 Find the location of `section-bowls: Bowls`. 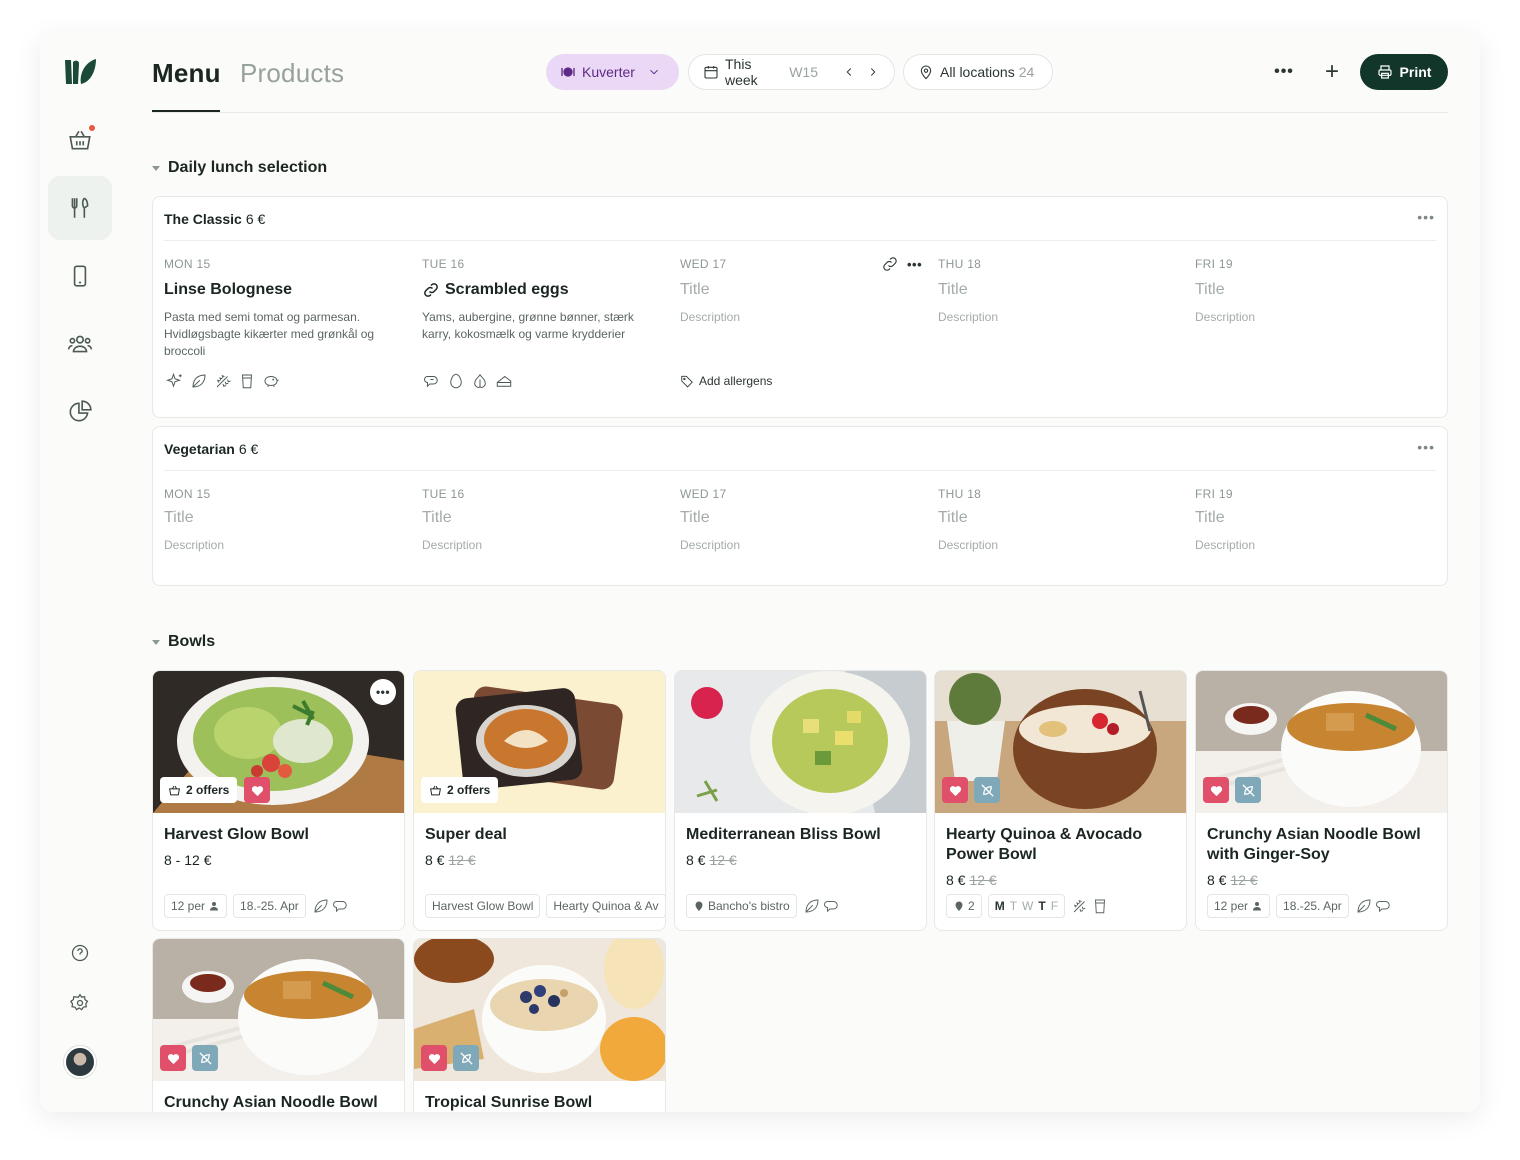

section-bowls: Bowls is located at coordinates (183, 642).